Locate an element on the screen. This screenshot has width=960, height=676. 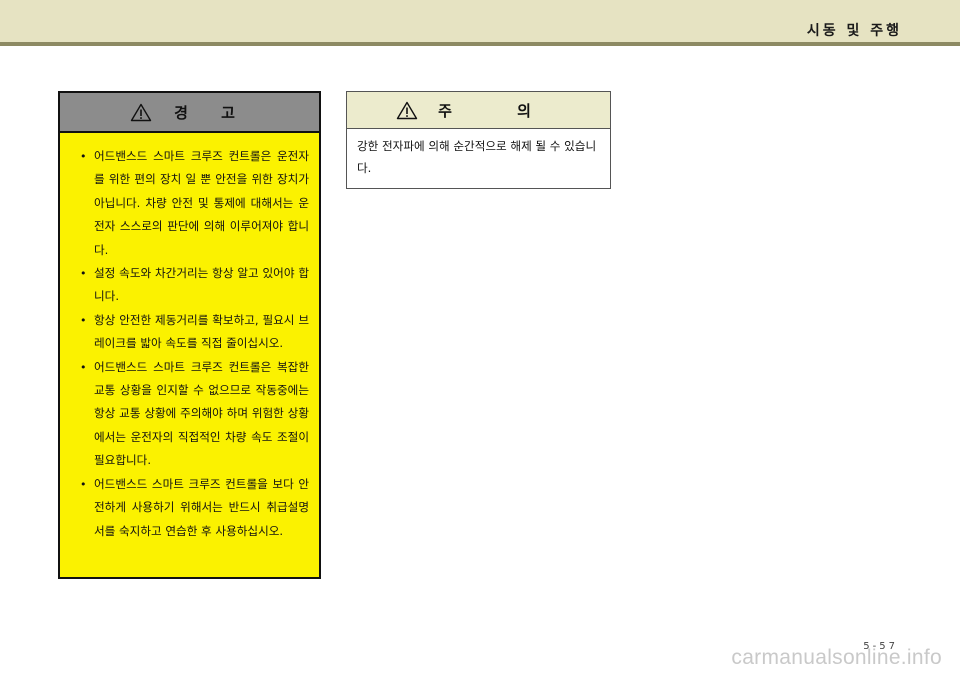
section-title: 시동 및 주행 is located at coordinates (854, 31).